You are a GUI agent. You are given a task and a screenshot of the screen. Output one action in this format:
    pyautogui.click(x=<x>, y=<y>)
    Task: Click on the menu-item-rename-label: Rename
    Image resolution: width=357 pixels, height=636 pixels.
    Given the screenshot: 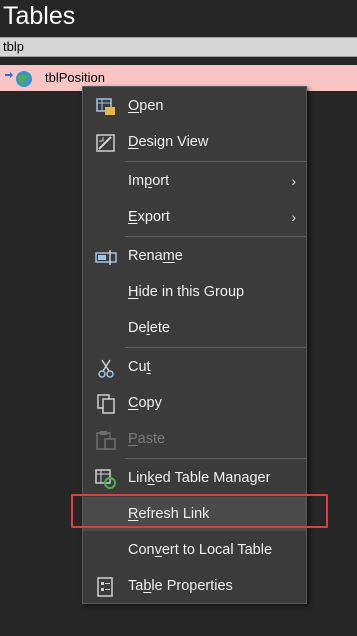 What is the action you would take?
    pyautogui.click(x=155, y=256)
    